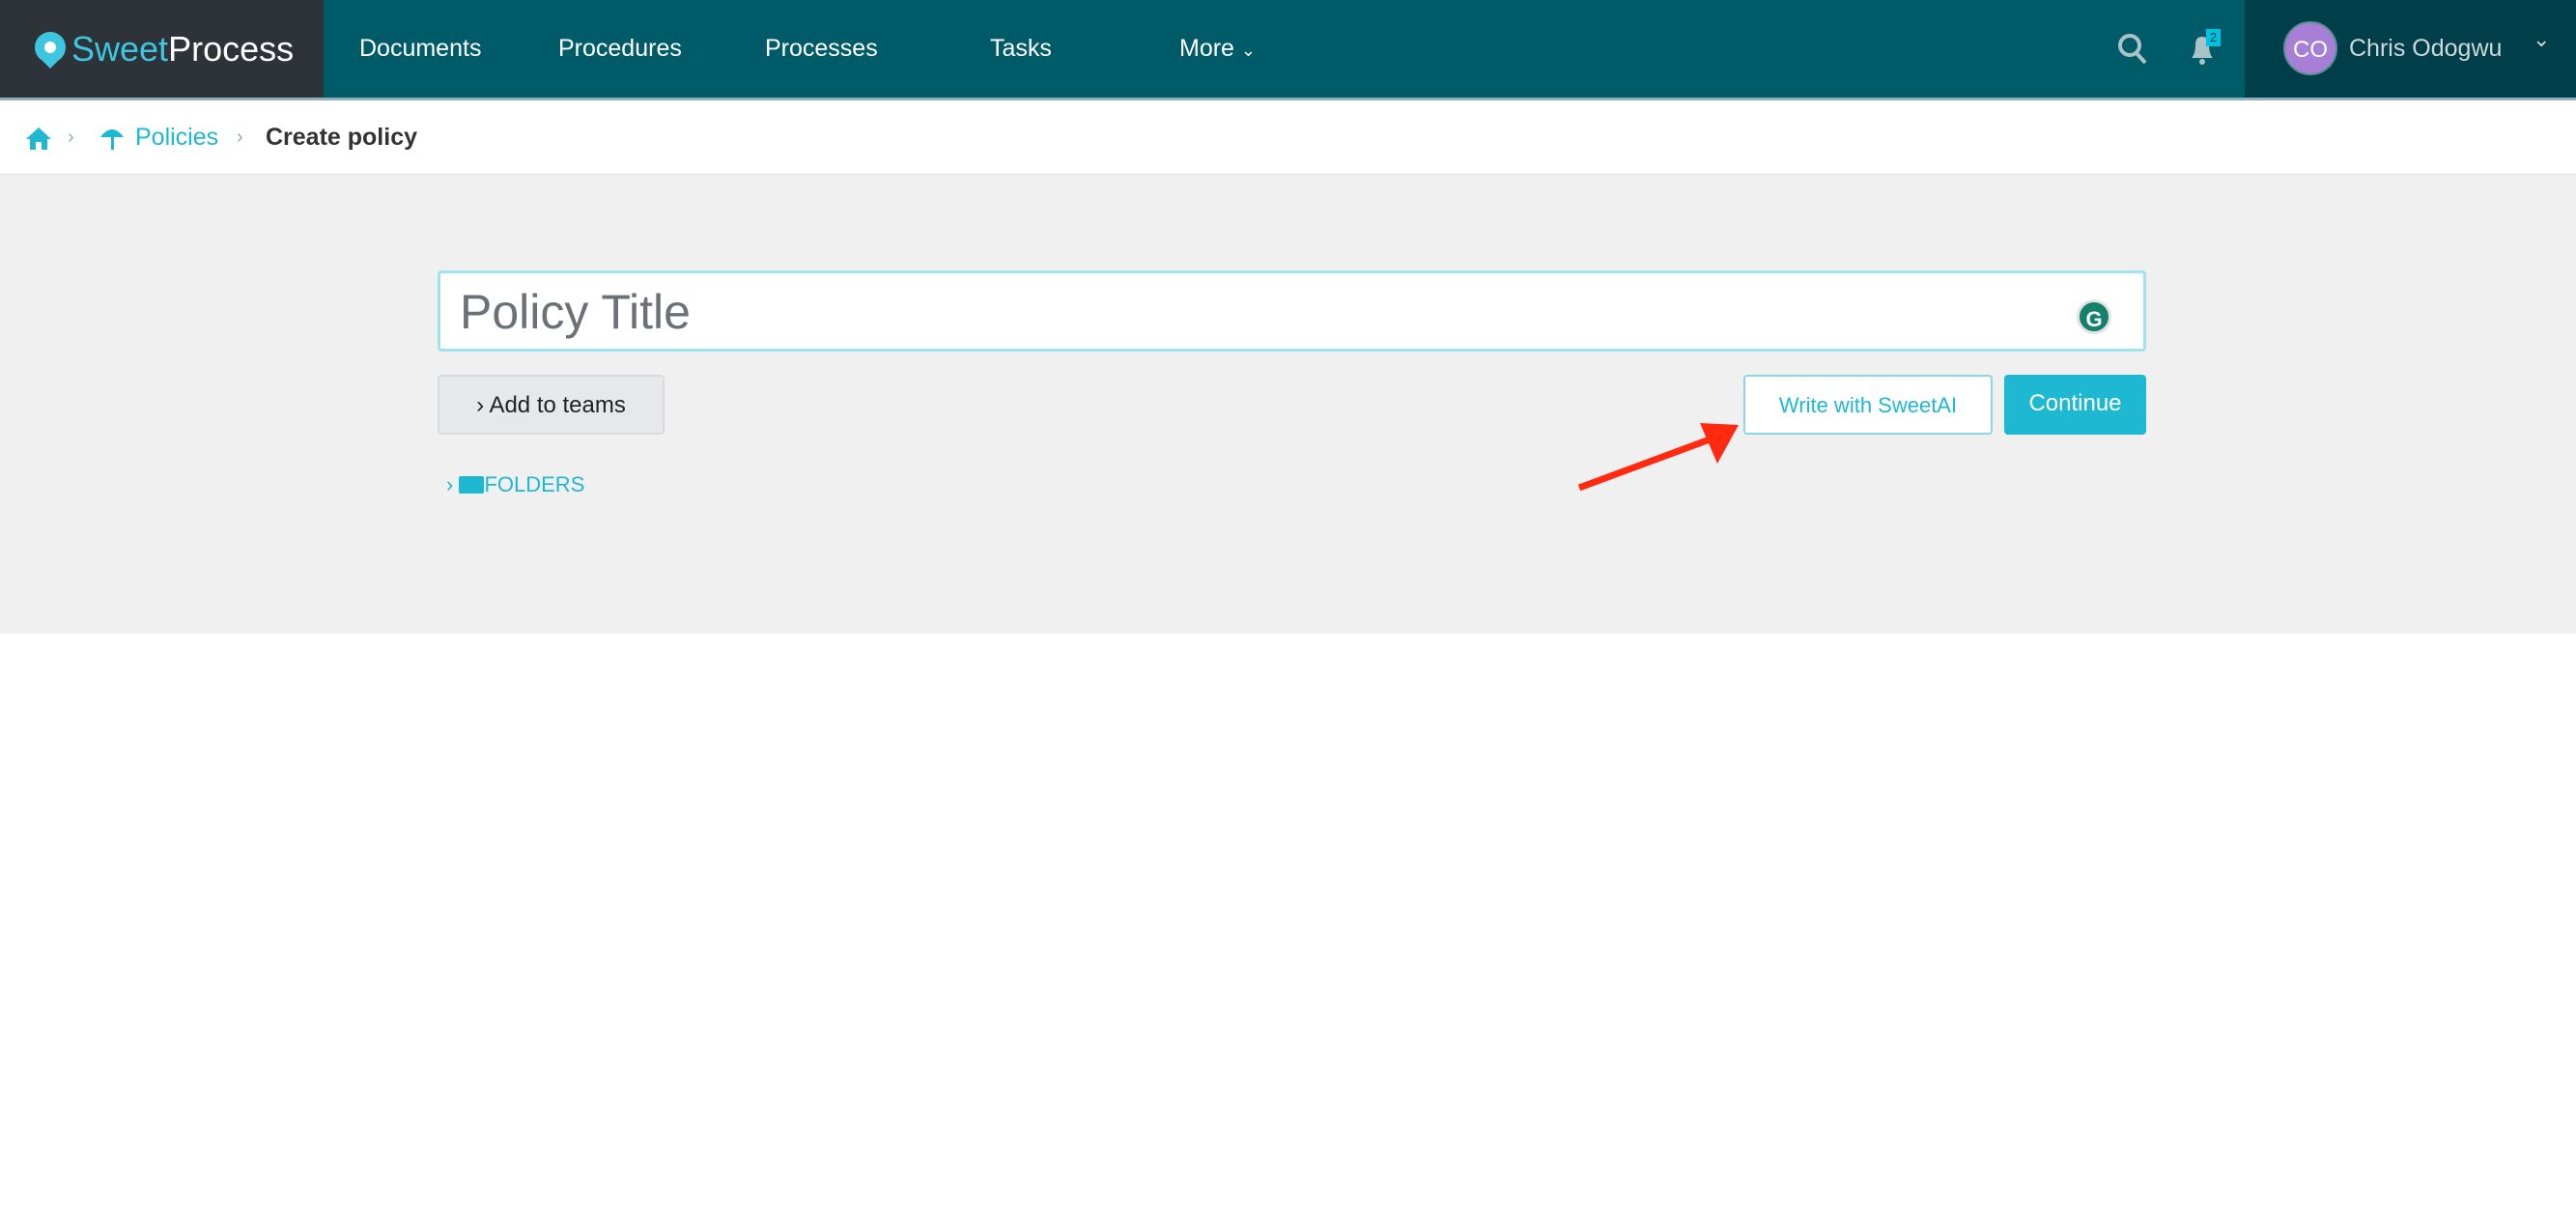  I want to click on sweetprocess-logo: Sweet Process, so click(162, 49).